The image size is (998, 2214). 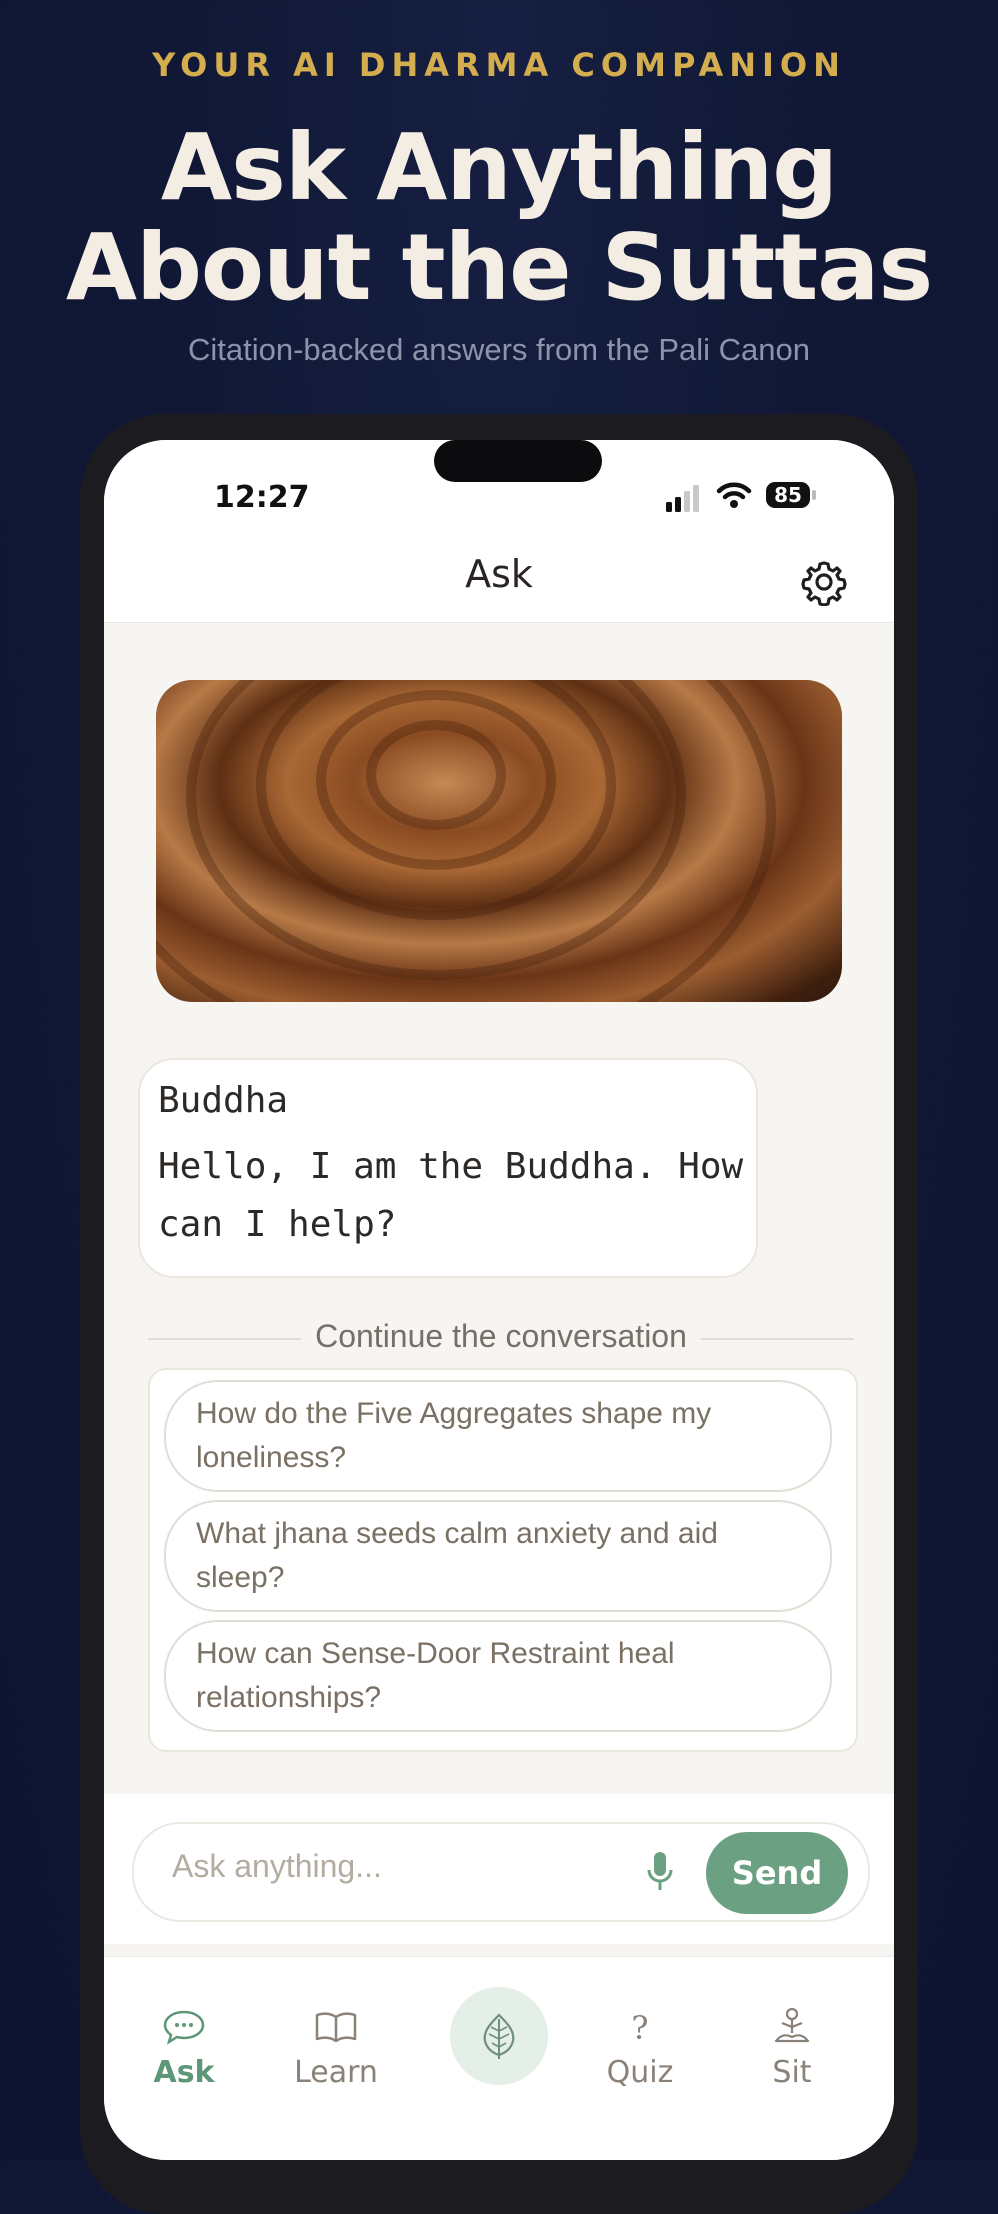 I want to click on promo-headline: Ask Anything About the Suttas, so click(x=499, y=218).